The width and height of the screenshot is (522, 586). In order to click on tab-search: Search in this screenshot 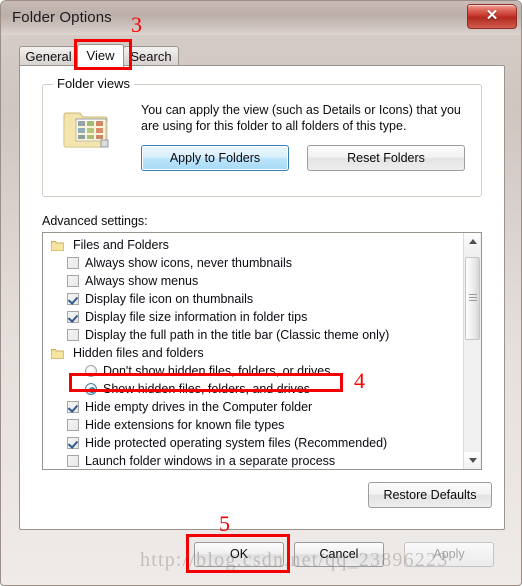, I will do `click(151, 56)`.